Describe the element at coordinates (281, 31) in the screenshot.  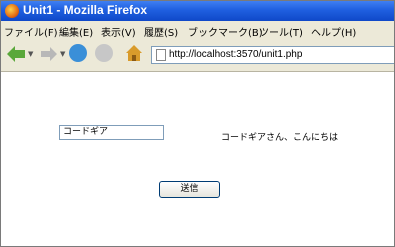
I see `menu-tools: ツール(T)` at that location.